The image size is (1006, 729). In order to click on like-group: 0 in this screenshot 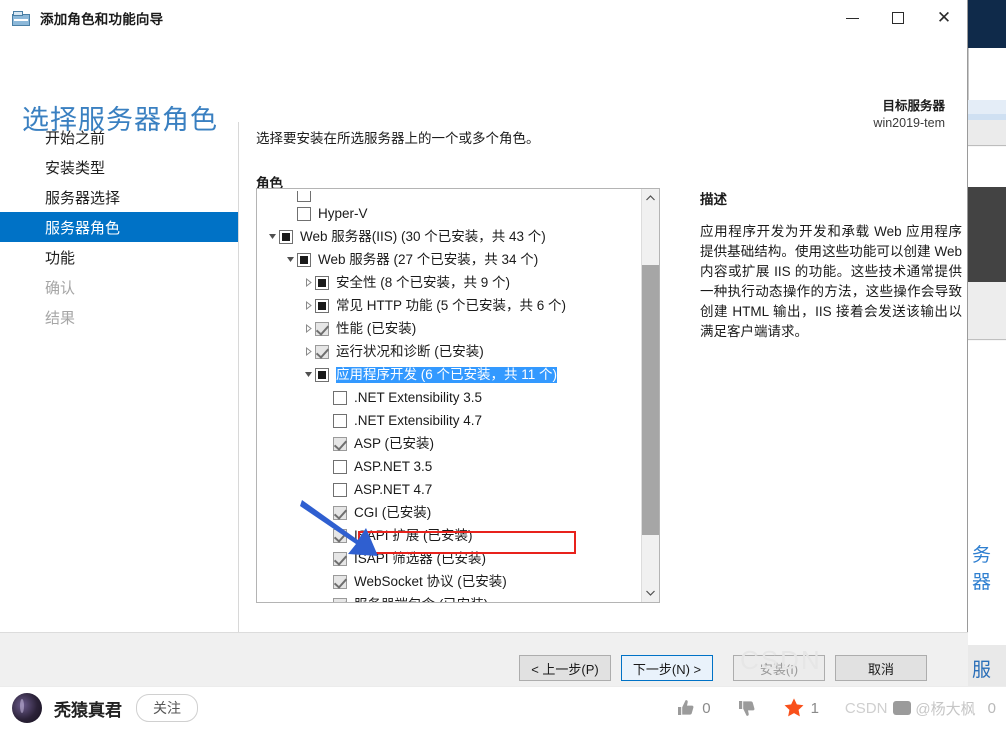, I will do `click(693, 708)`.